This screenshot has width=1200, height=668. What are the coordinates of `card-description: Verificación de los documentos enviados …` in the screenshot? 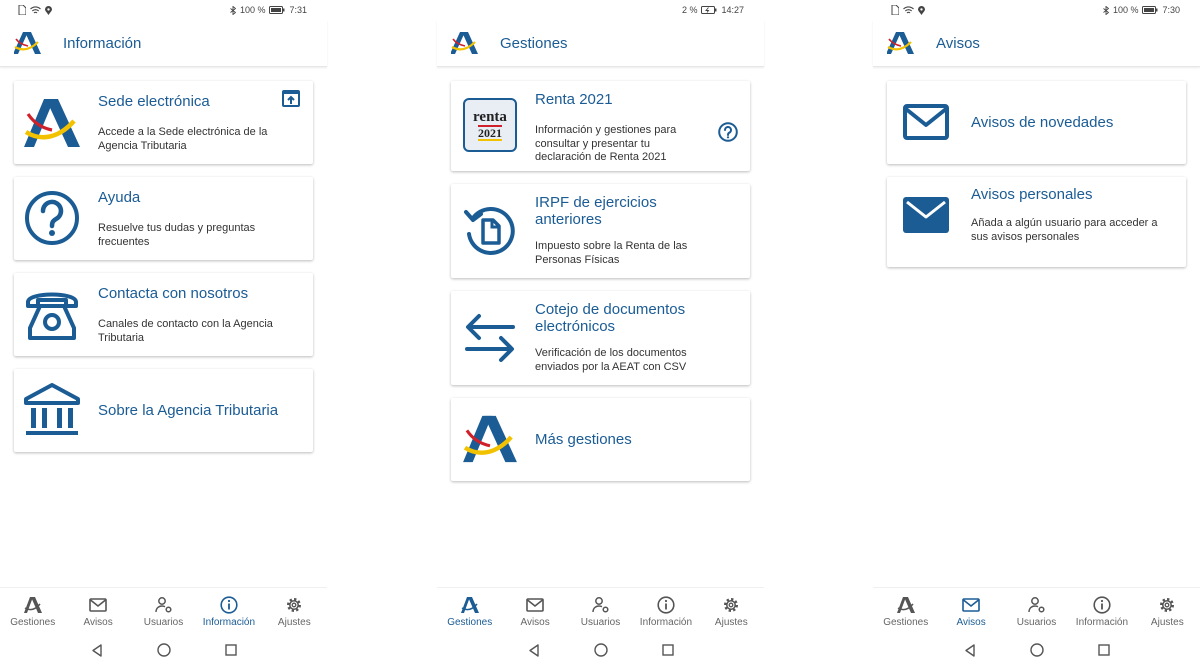 It's located at (611, 360).